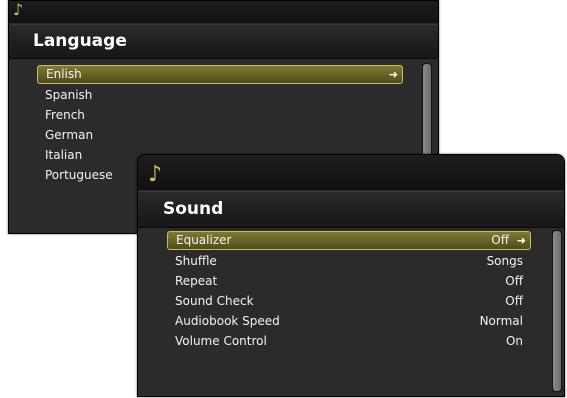 Image resolution: width=567 pixels, height=398 pixels. I want to click on list-item-label: Volume Control, so click(221, 341).